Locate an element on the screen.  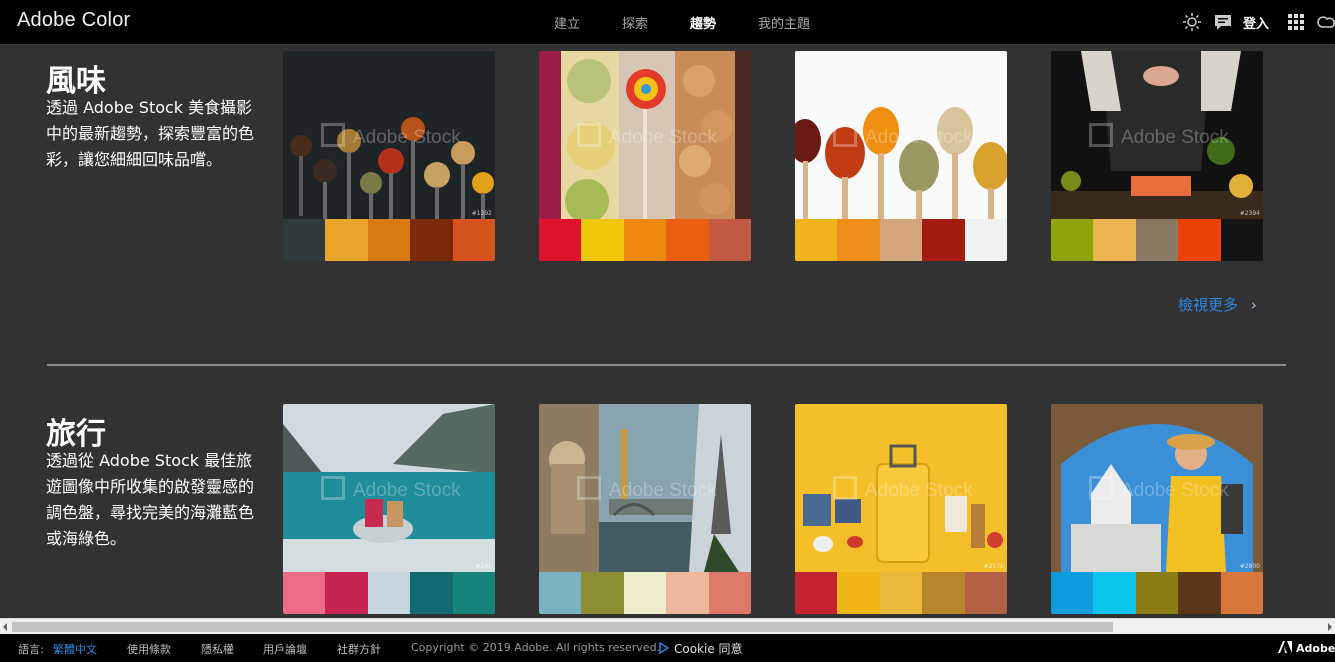
language-selector: 繁體中文 is located at coordinates (75, 649).